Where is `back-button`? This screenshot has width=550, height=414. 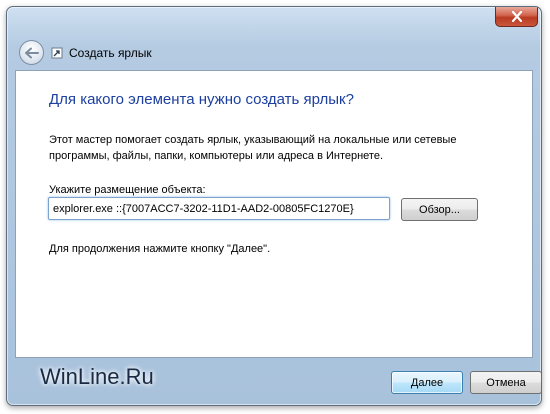
back-button is located at coordinates (31, 52).